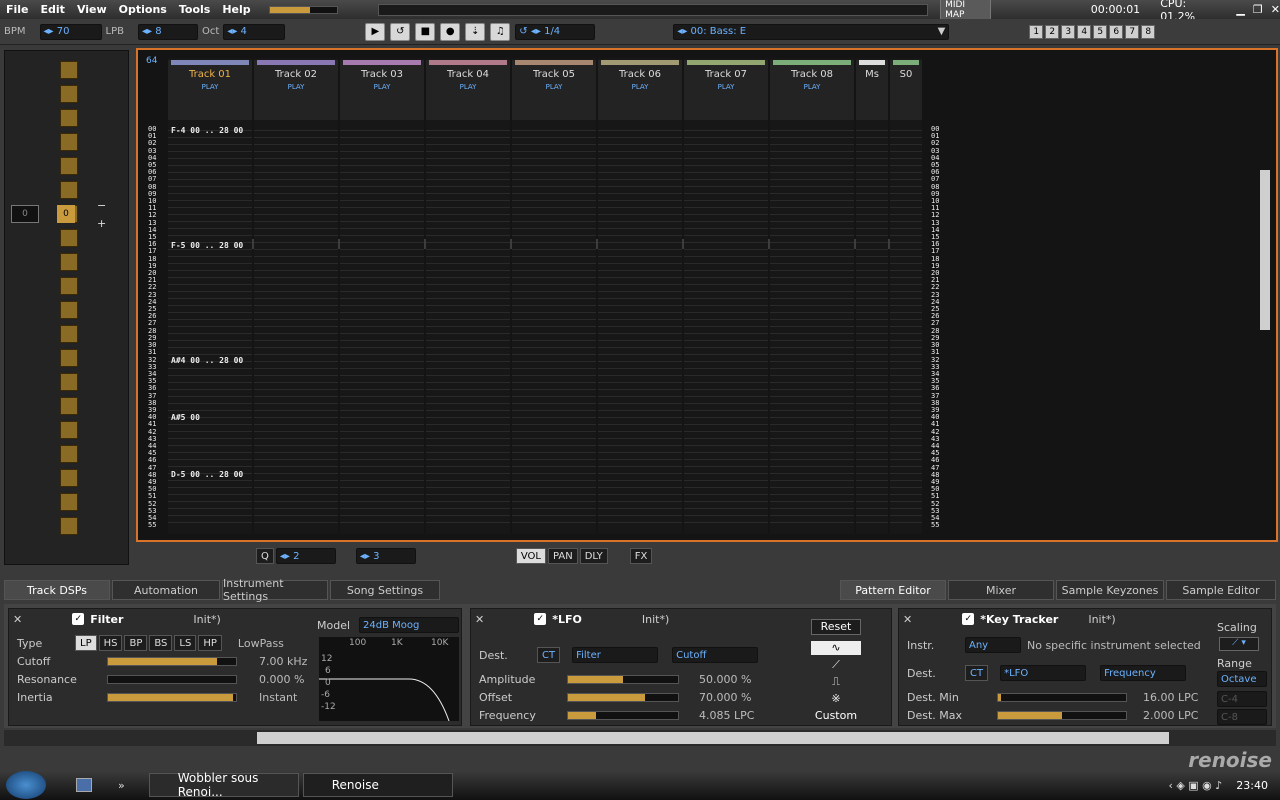 This screenshot has height=800, width=1280. What do you see at coordinates (1100, 31) in the screenshot?
I see `page-button-5: 5` at bounding box center [1100, 31].